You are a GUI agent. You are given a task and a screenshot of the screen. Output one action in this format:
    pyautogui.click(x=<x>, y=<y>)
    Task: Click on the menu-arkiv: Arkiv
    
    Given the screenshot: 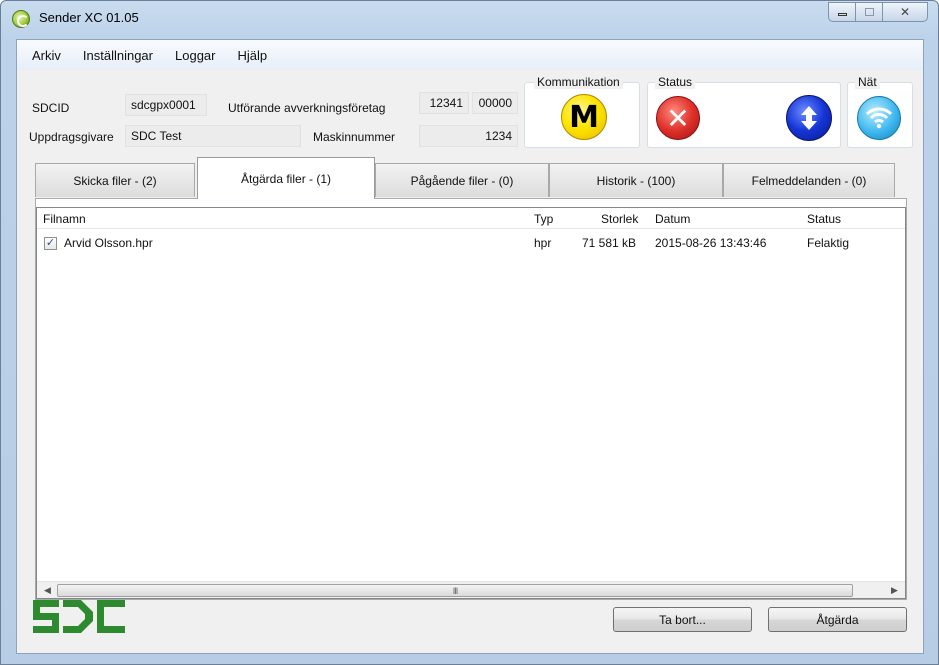 What is the action you would take?
    pyautogui.click(x=50, y=55)
    